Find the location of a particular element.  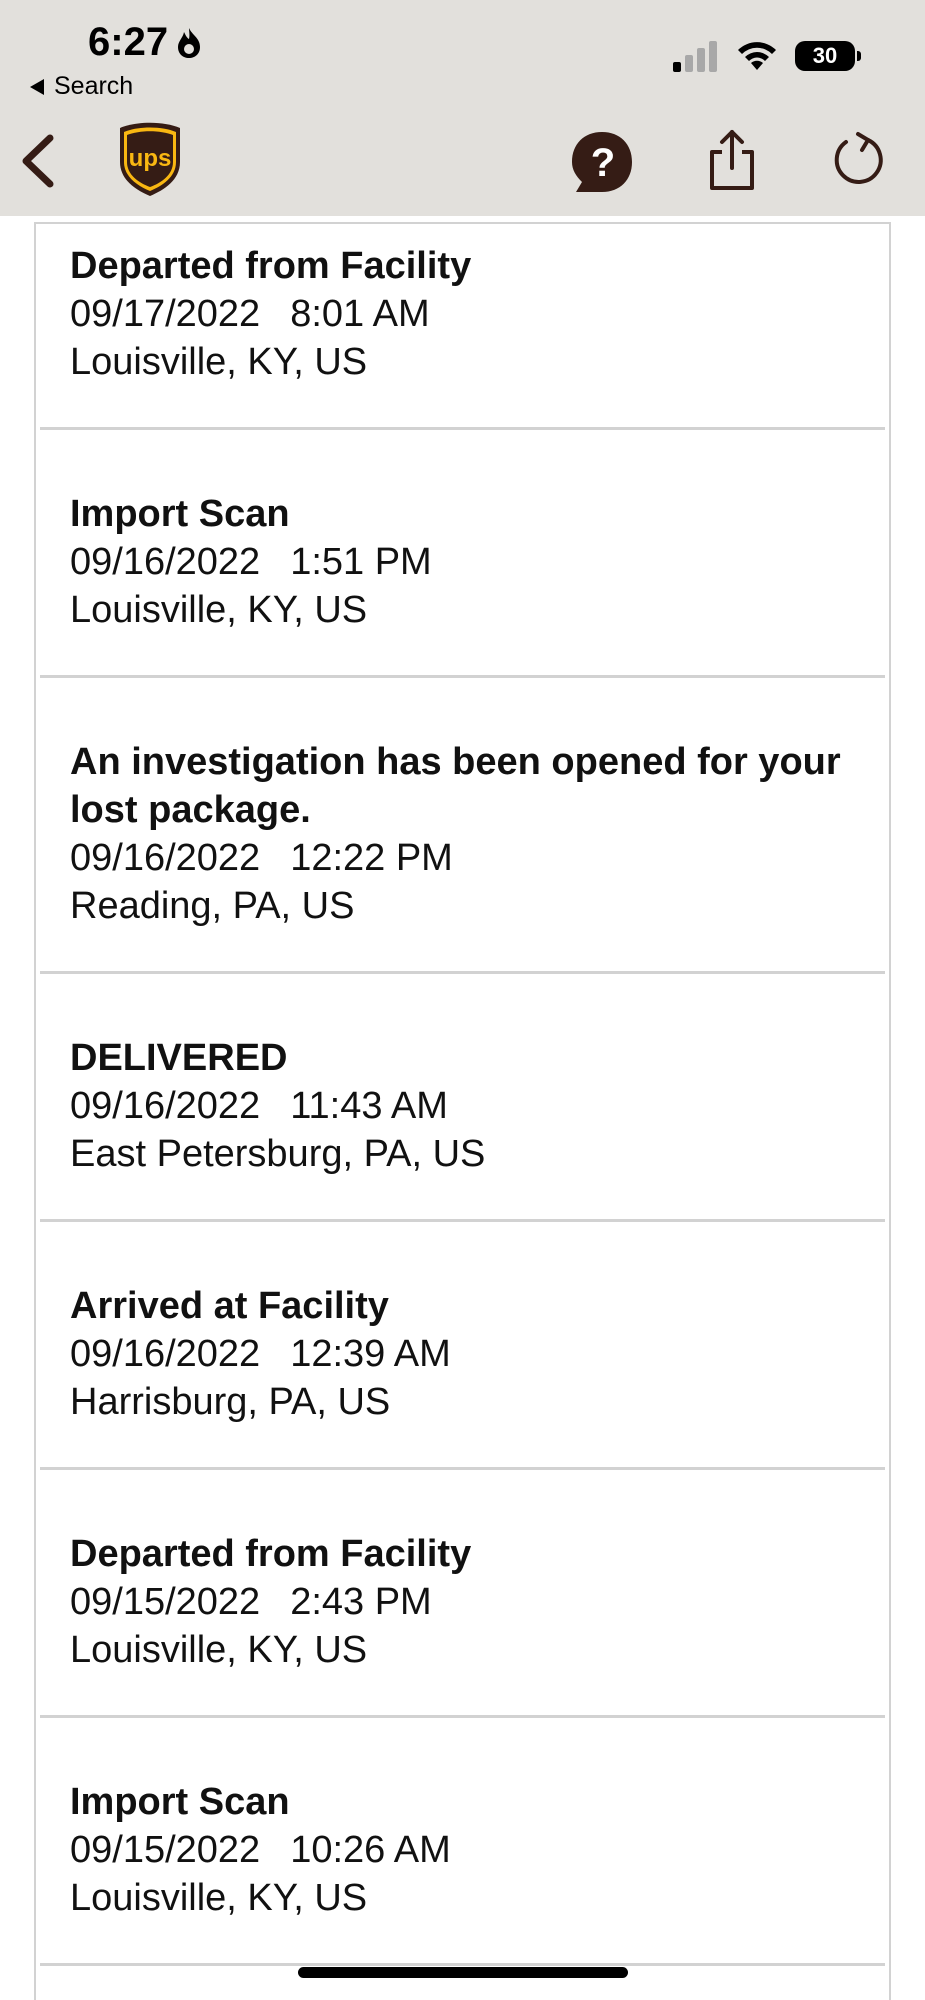

back-search-label: Search is located at coordinates (94, 86).